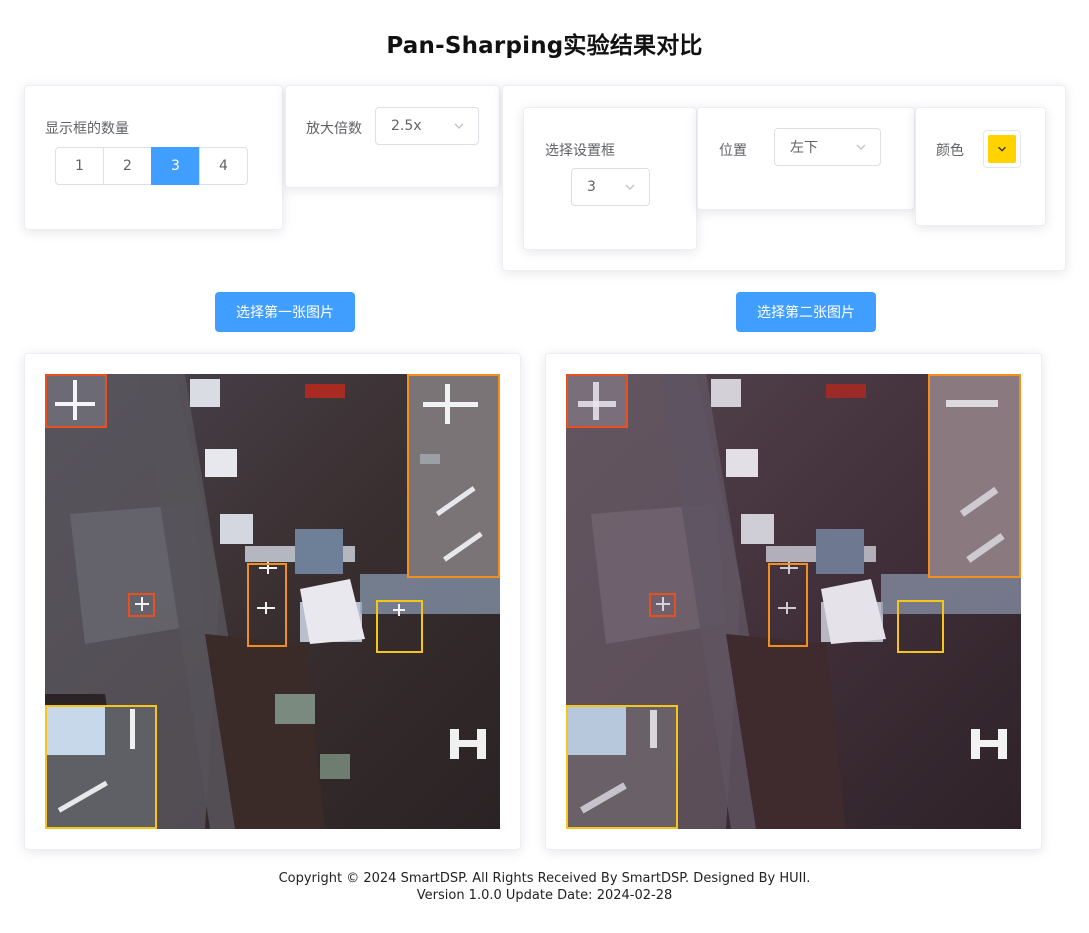 Image resolution: width=1089 pixels, height=933 pixels. I want to click on count-option-2: 2, so click(127, 166).